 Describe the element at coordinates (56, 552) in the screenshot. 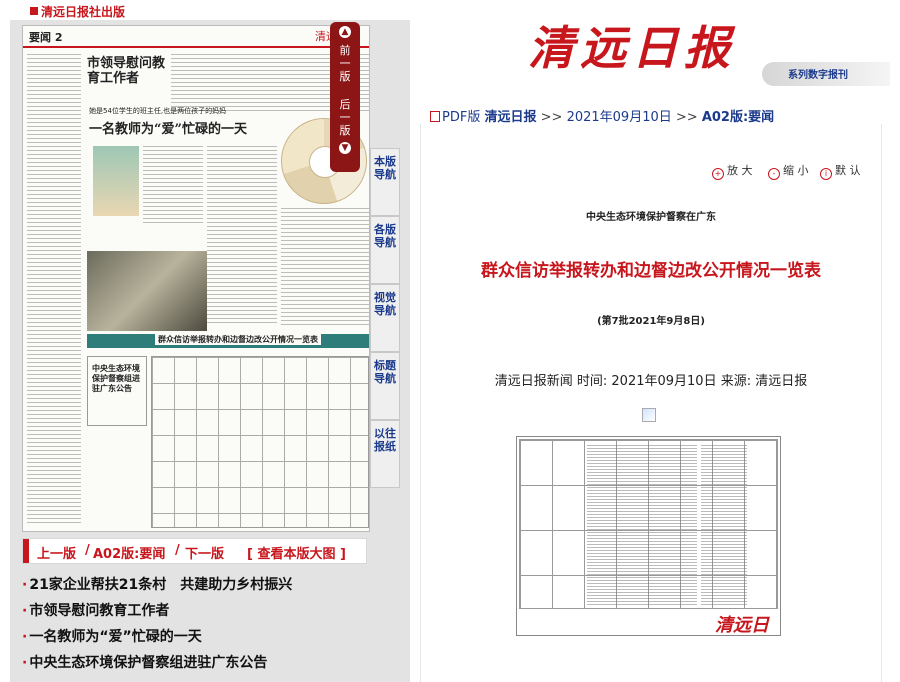

I see `prev-edition-link: 上一版` at that location.